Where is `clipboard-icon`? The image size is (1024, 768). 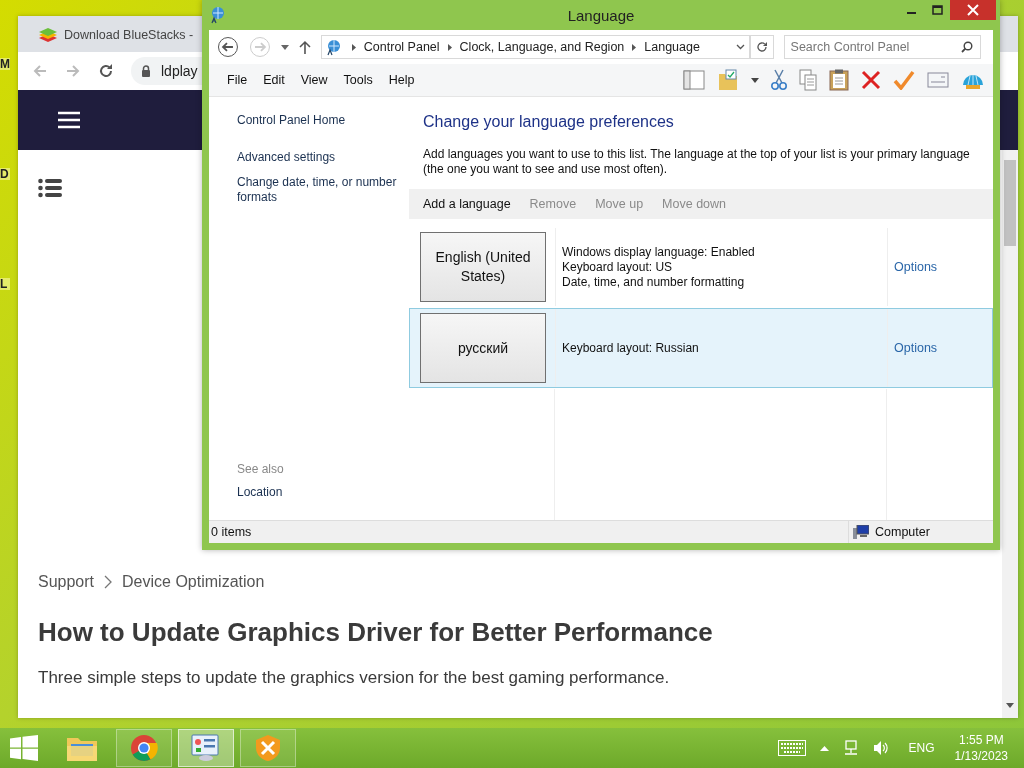 clipboard-icon is located at coordinates (839, 80).